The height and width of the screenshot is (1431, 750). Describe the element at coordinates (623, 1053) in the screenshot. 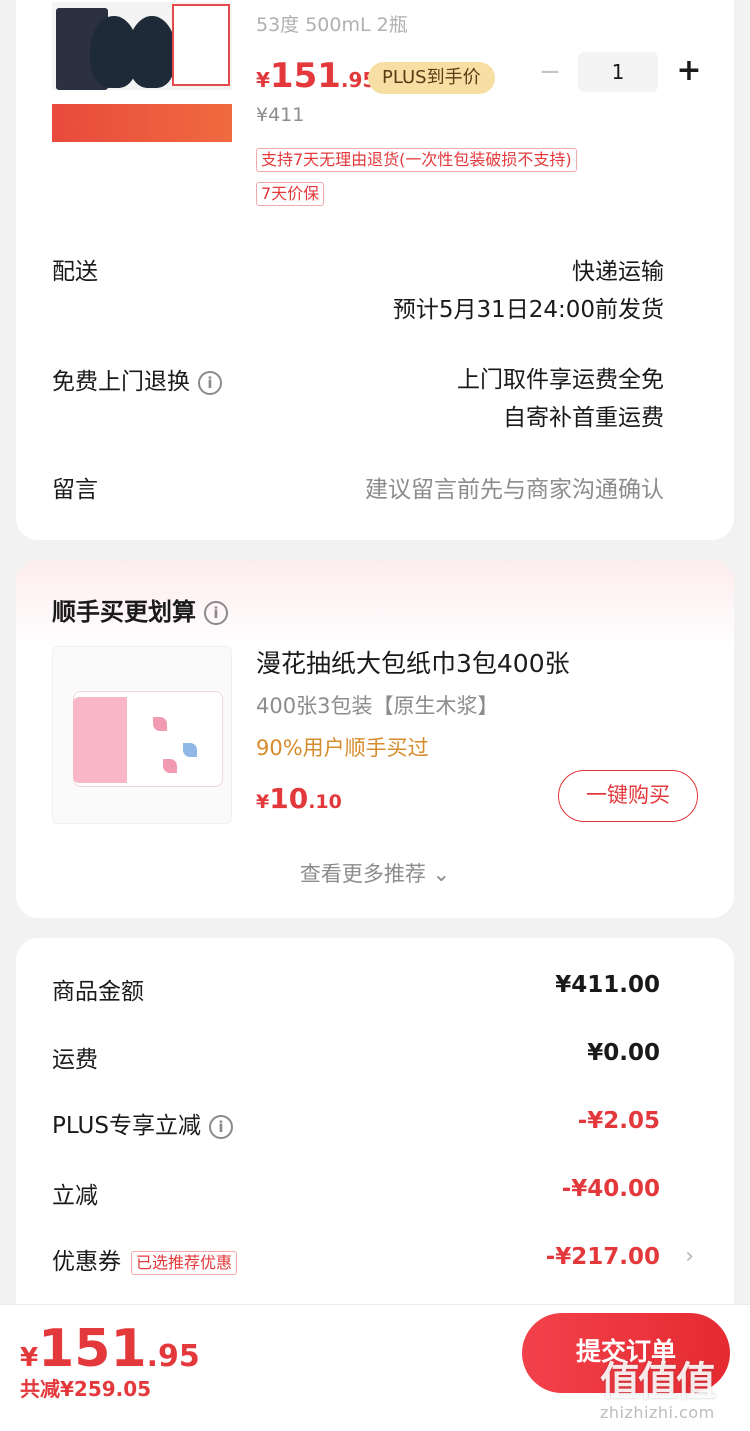

I see `freight-value: ¥0.00` at that location.